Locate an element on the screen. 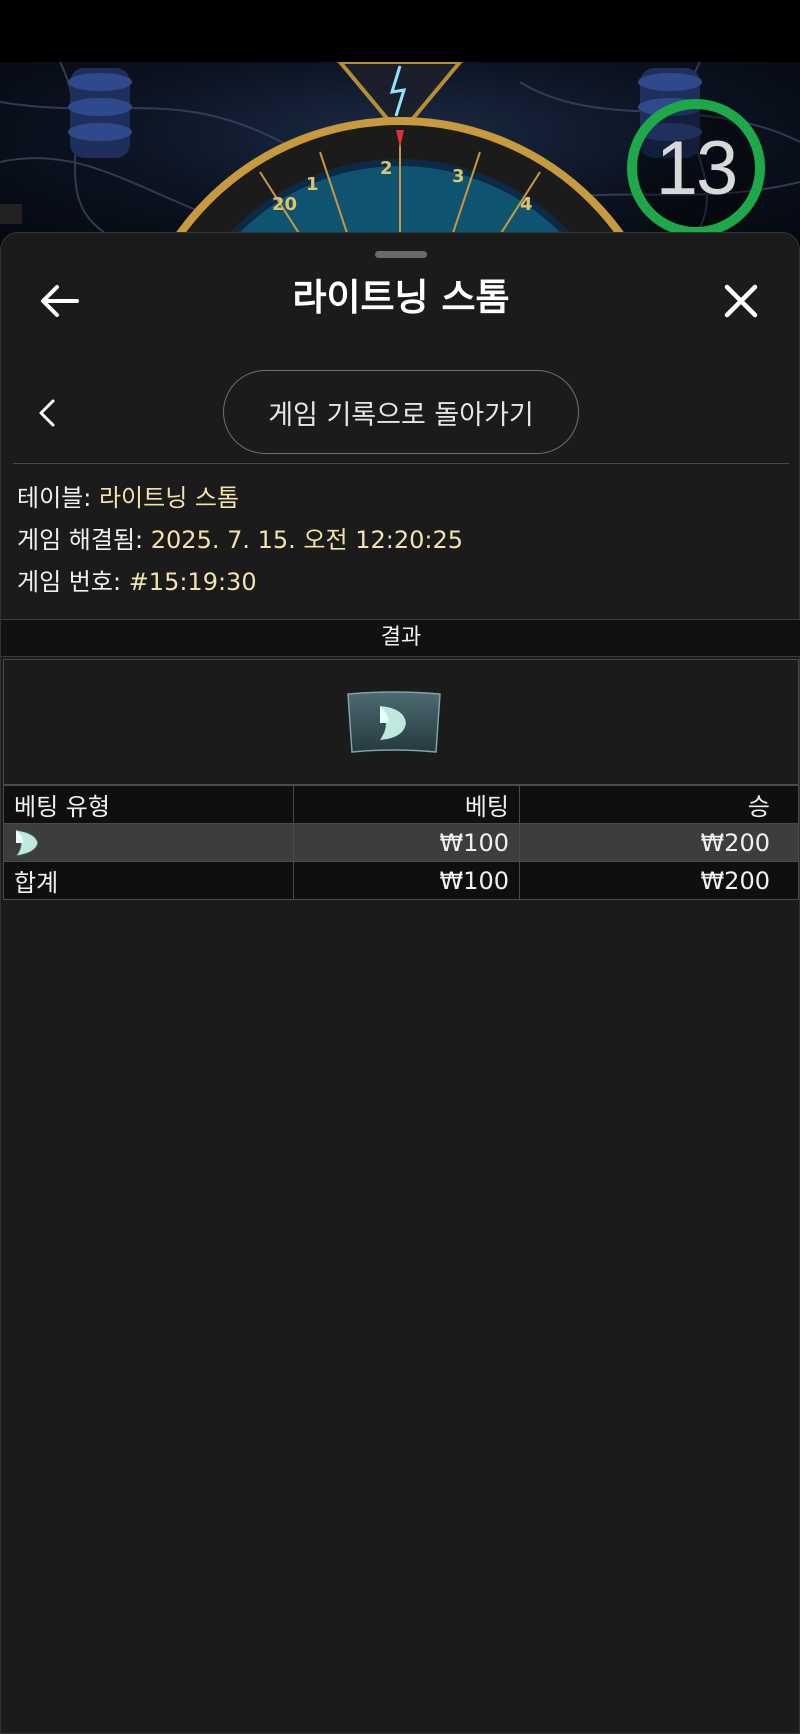  sheet-drag-handle is located at coordinates (401, 254).